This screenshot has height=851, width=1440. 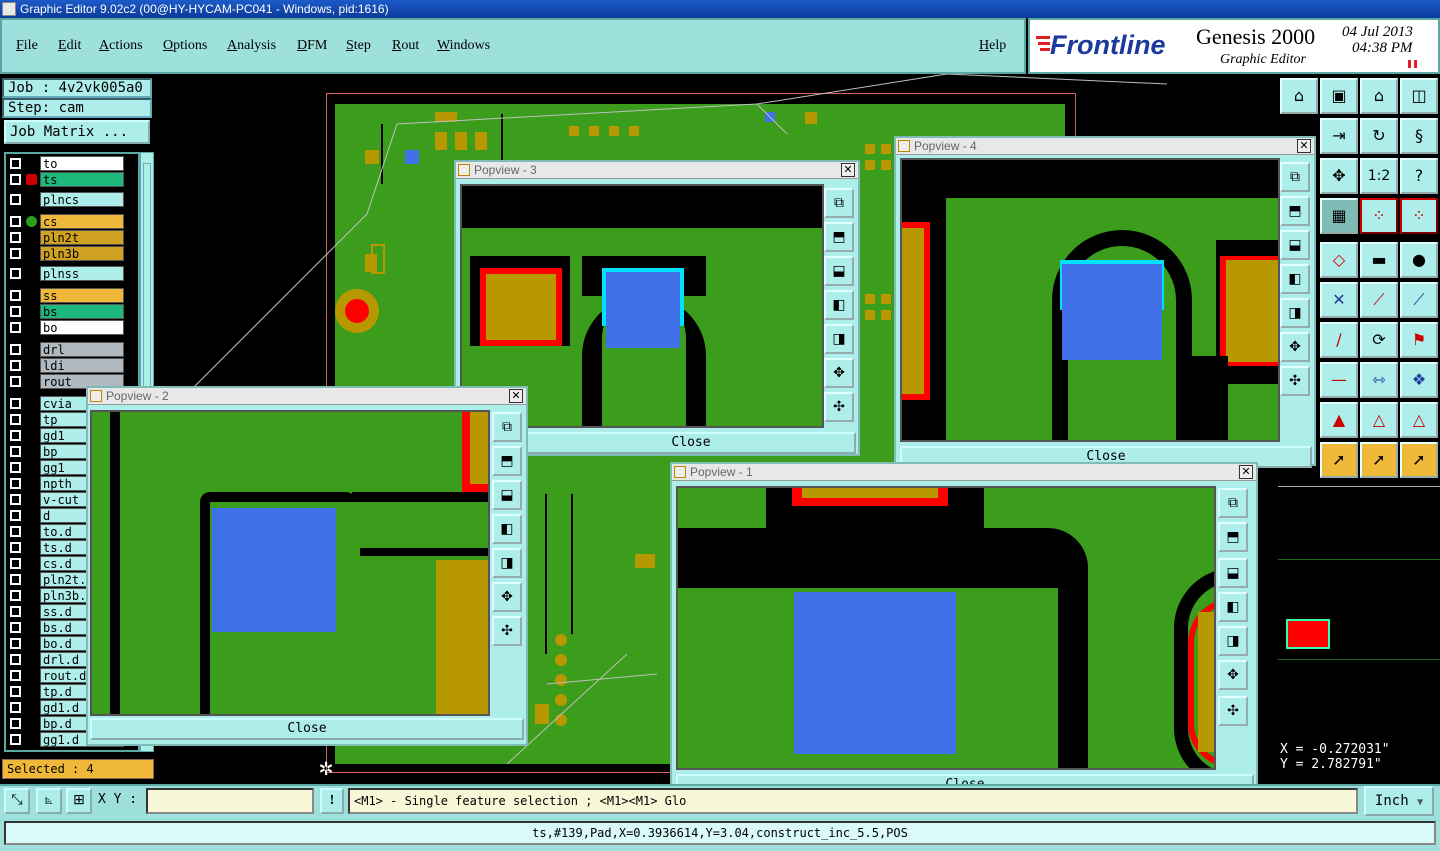 I want to click on tool-circle-icon: ●, so click(x=1419, y=260).